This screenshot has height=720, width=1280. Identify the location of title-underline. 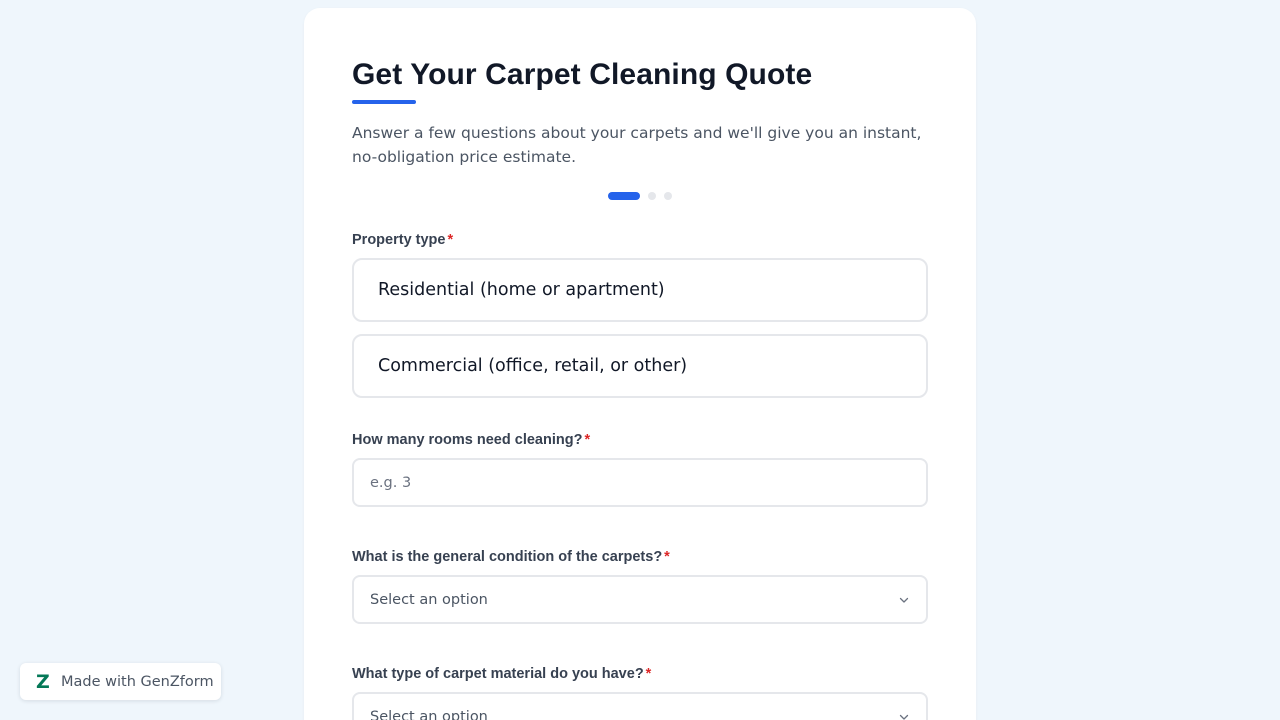
(384, 102).